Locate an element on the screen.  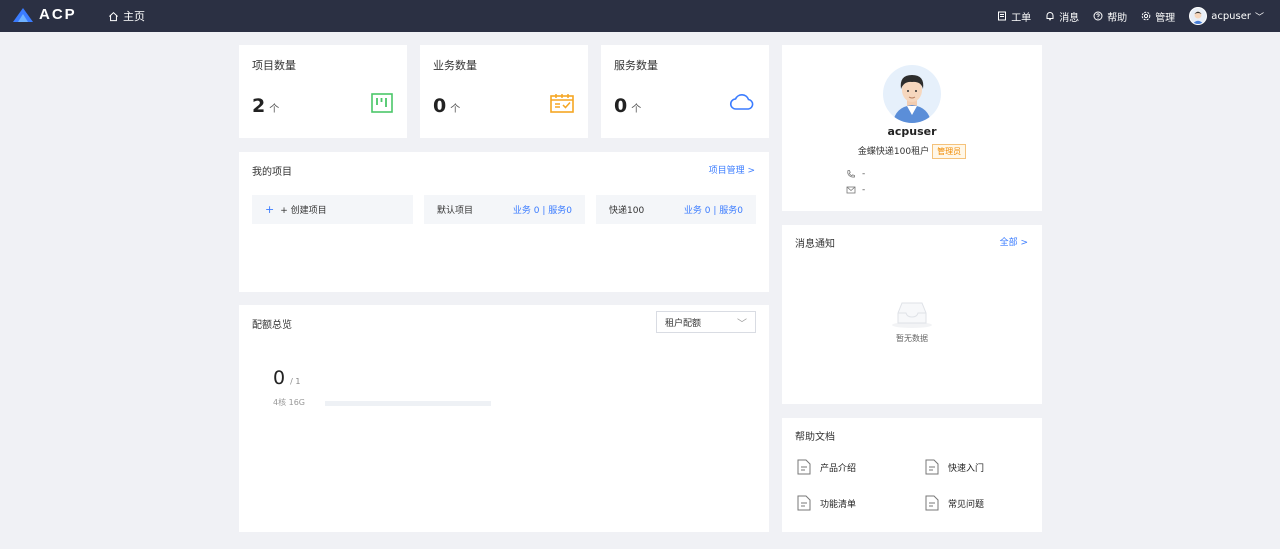
message-label: 消息 is located at coordinates (1069, 18).